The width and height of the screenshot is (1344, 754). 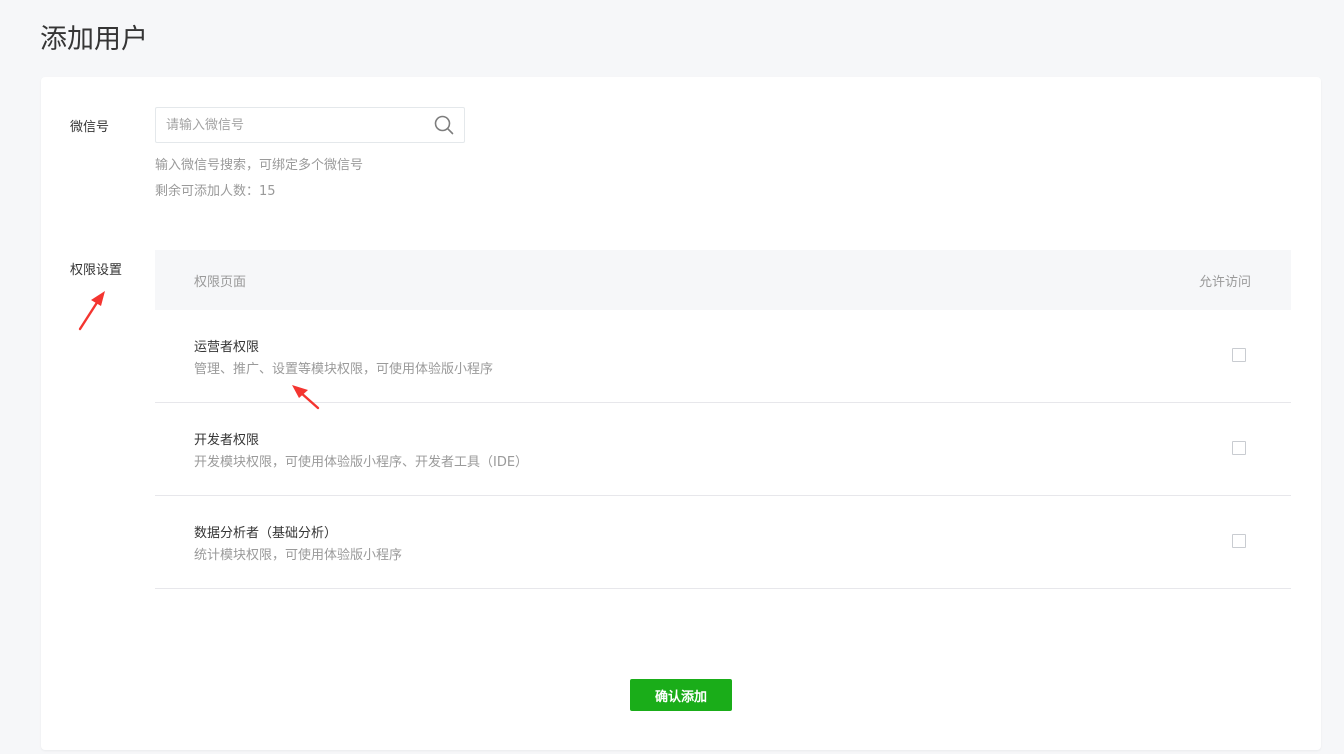 What do you see at coordinates (296, 125) in the screenshot?
I see `wechat-search-input` at bounding box center [296, 125].